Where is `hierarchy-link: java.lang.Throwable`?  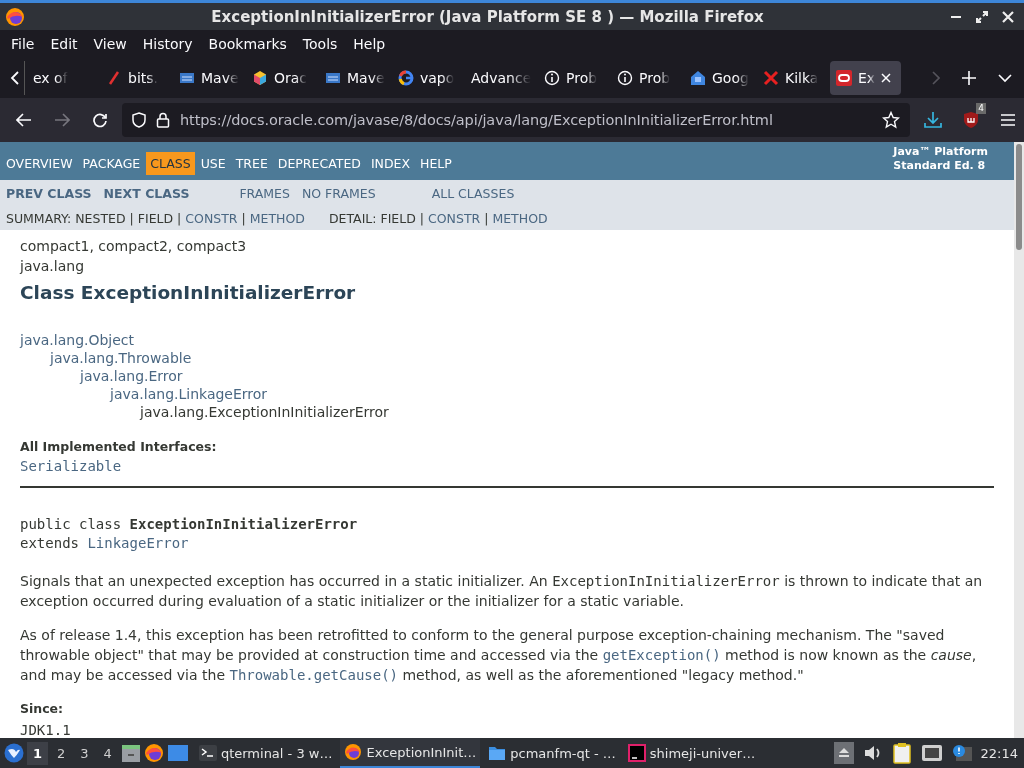
hierarchy-link: java.lang.Throwable is located at coordinates (121, 358).